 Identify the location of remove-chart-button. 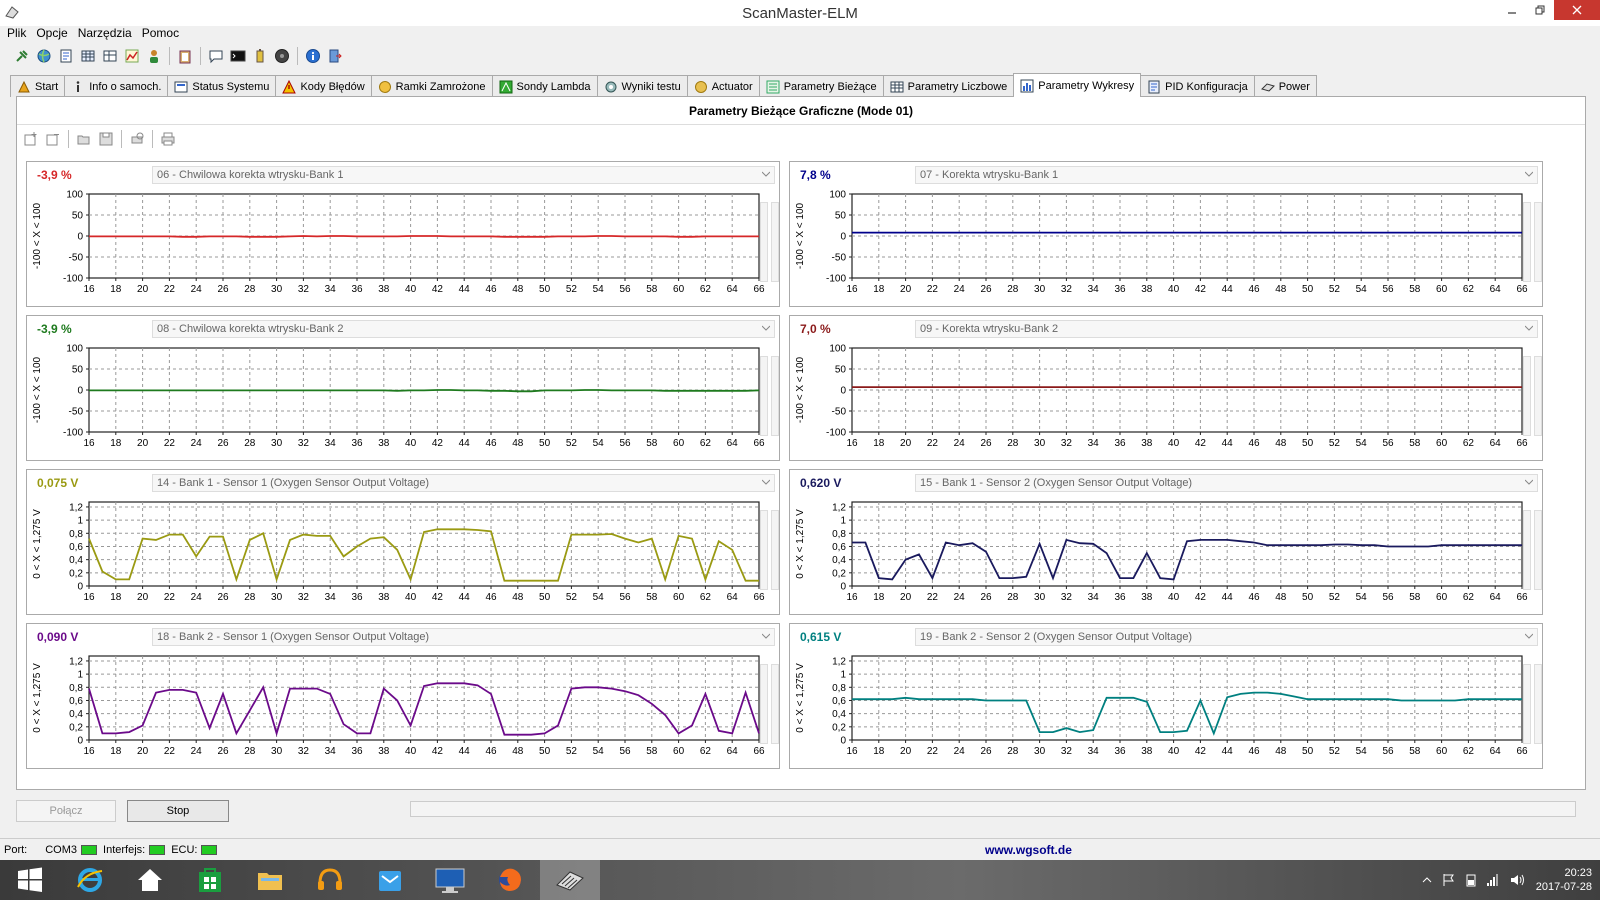
(53, 139).